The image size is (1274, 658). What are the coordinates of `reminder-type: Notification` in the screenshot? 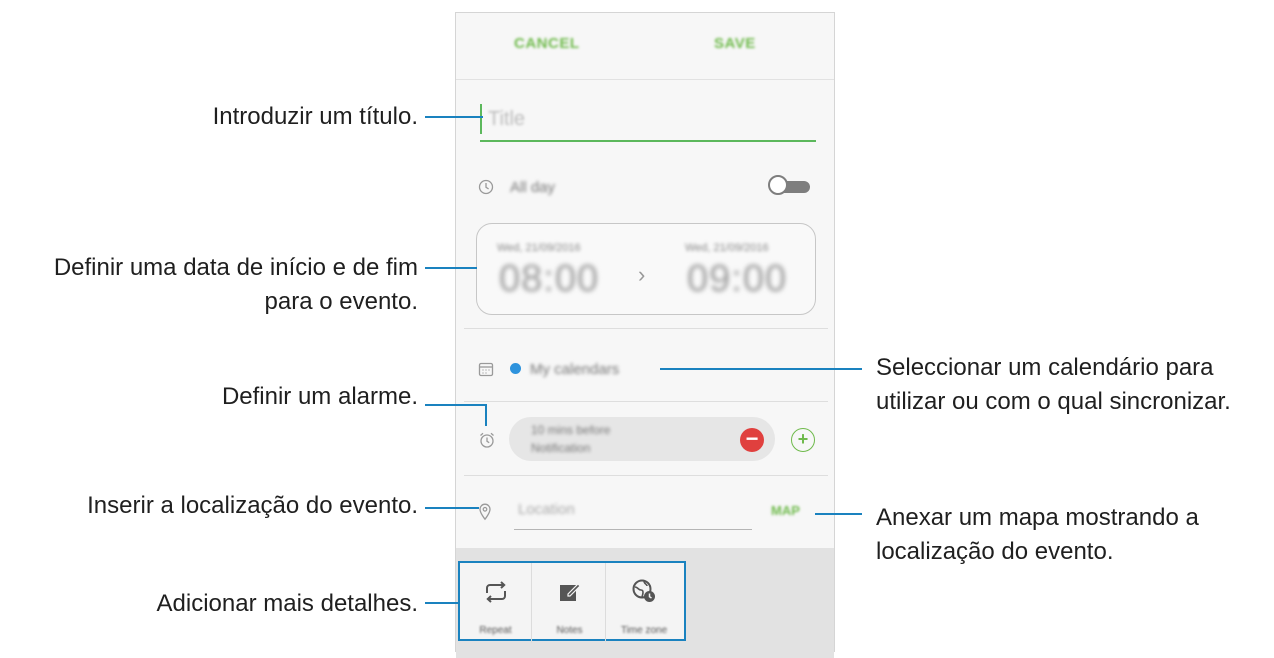 It's located at (561, 448).